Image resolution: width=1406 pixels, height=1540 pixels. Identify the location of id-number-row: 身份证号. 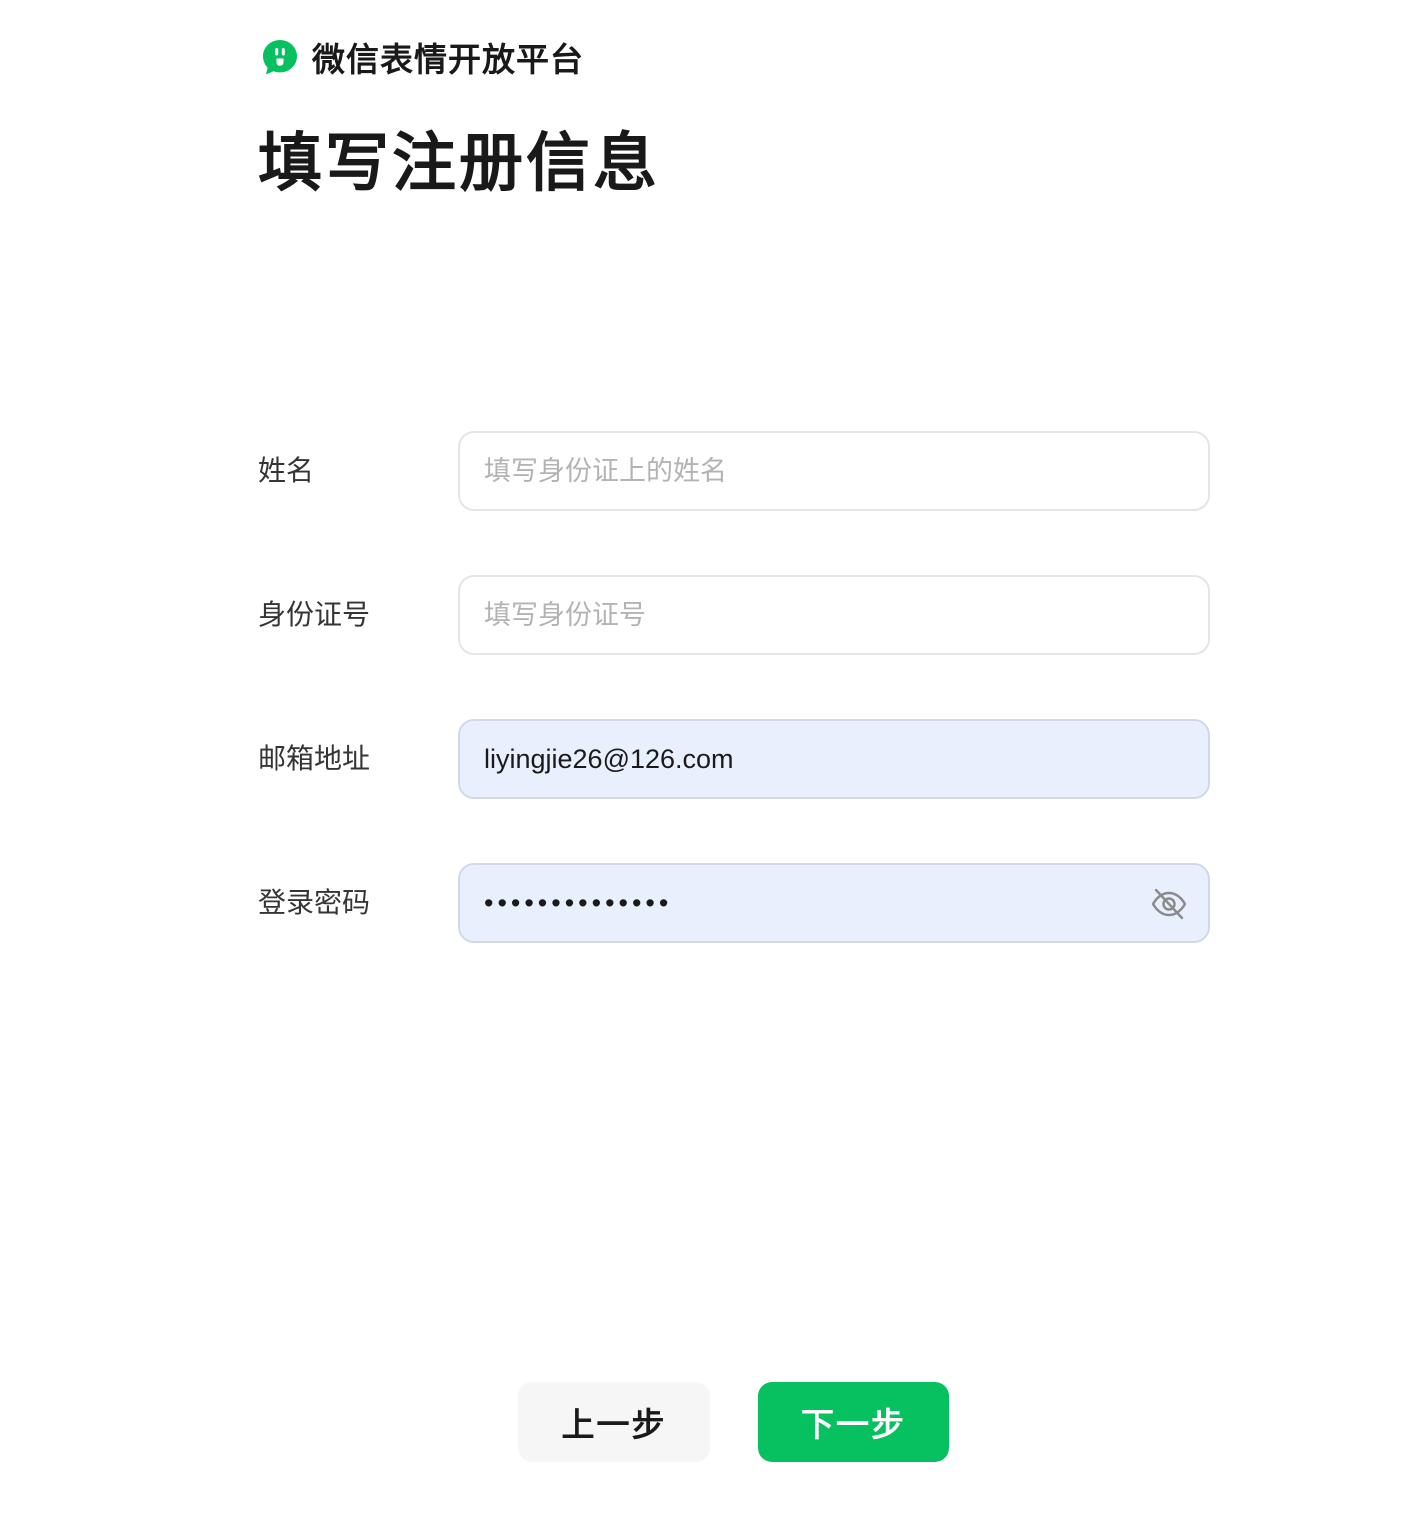
(734, 615).